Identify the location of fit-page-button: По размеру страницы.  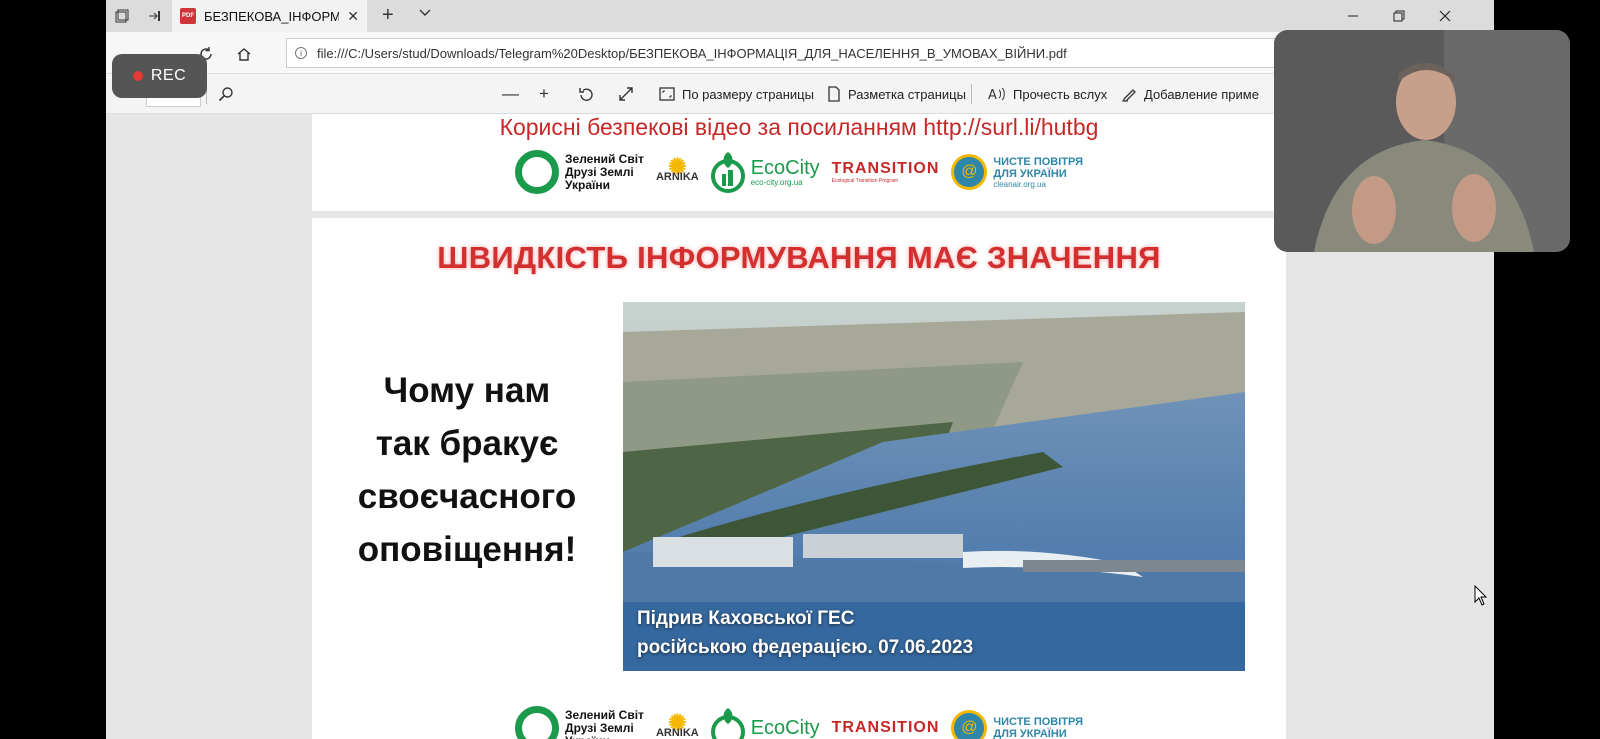
(736, 94).